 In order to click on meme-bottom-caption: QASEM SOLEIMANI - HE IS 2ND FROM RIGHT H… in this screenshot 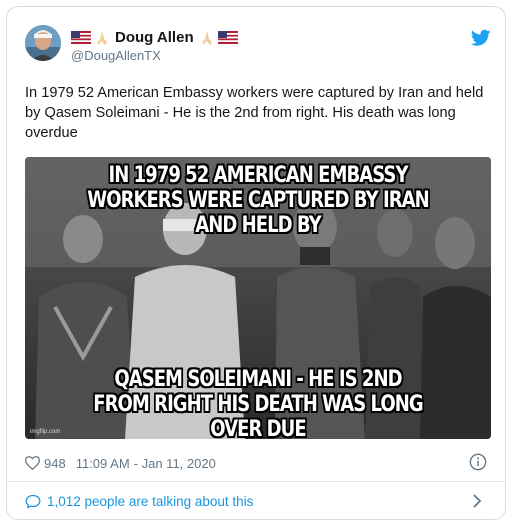, I will do `click(258, 403)`.